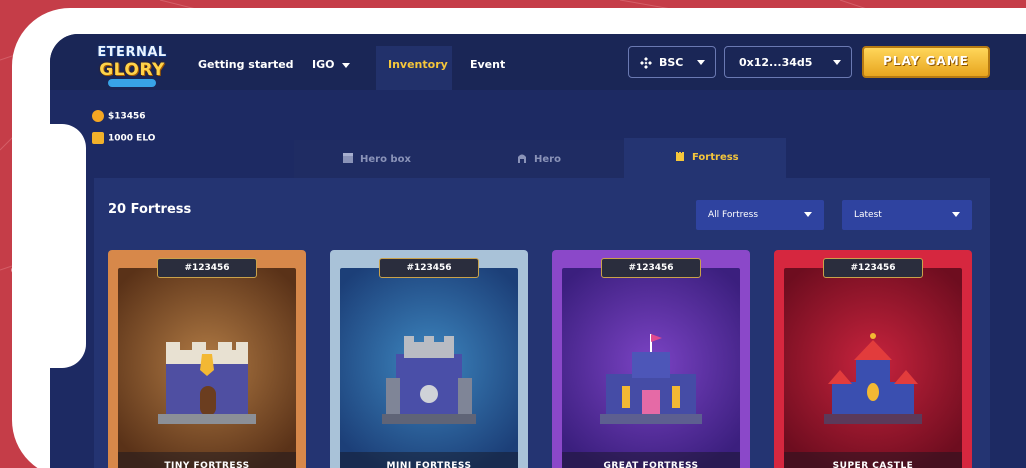 The width and height of the screenshot is (1026, 468). What do you see at coordinates (651, 379) in the screenshot?
I see `great-fortress-image` at bounding box center [651, 379].